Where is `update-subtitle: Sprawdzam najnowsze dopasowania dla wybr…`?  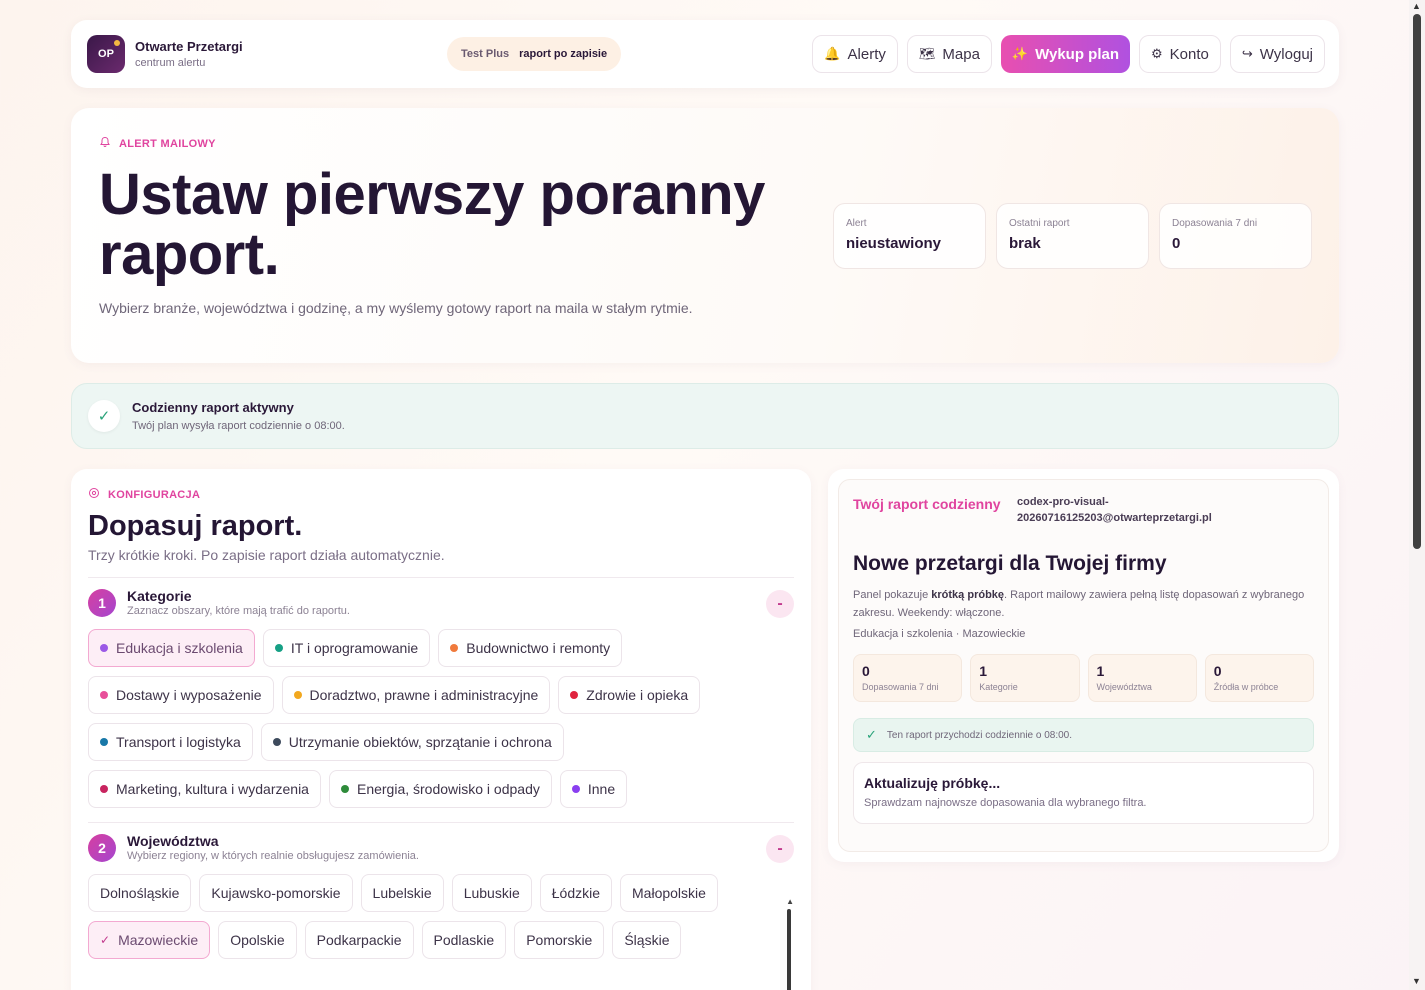 update-subtitle: Sprawdzam najnowsze dopasowania dla wybr… is located at coordinates (1005, 803).